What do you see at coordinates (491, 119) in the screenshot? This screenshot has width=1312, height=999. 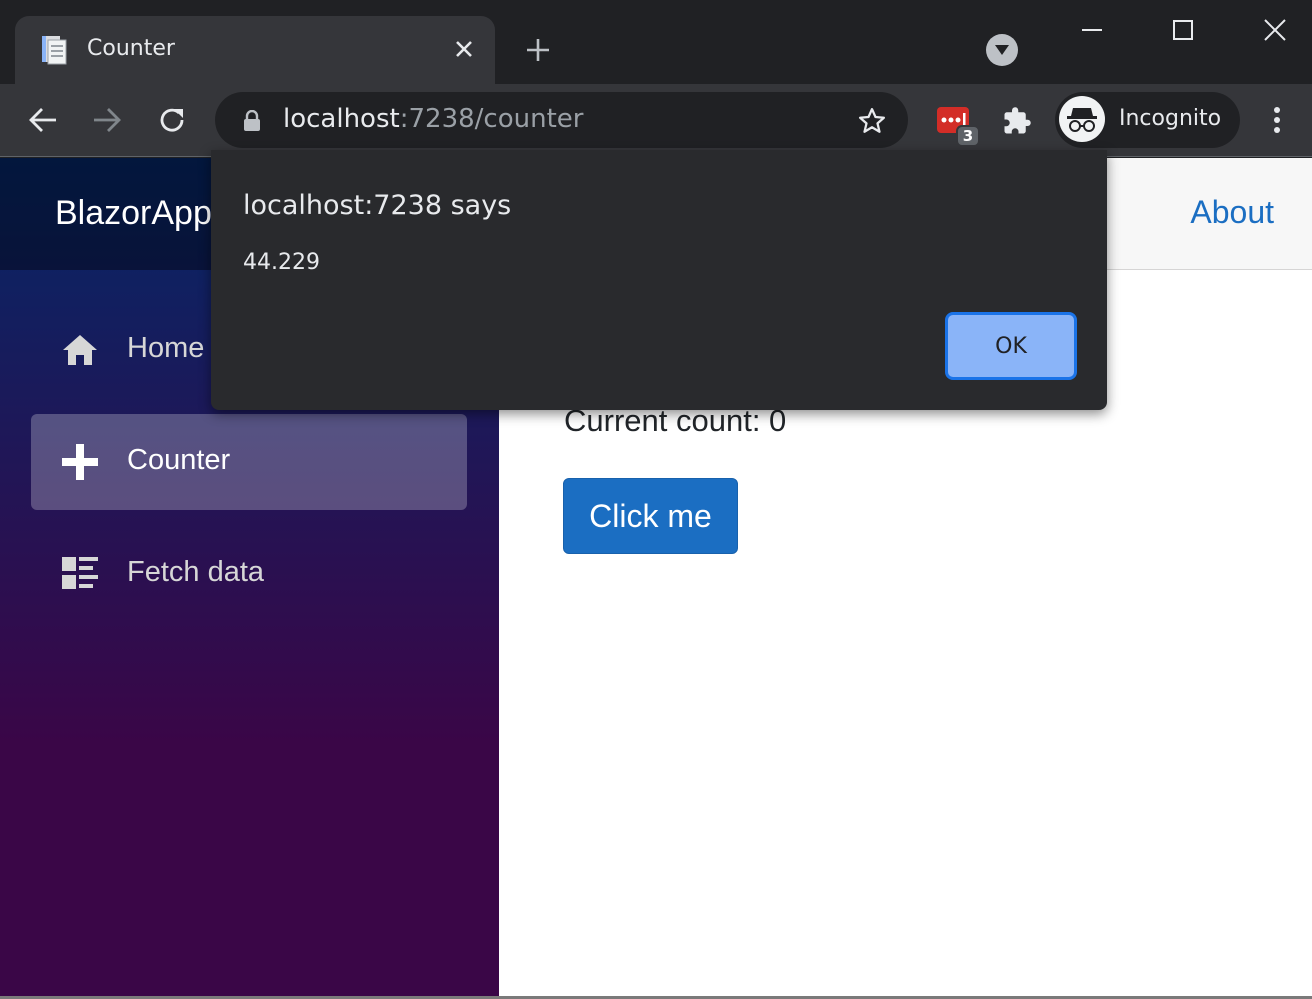 I see `url-path: :7238/counter` at bounding box center [491, 119].